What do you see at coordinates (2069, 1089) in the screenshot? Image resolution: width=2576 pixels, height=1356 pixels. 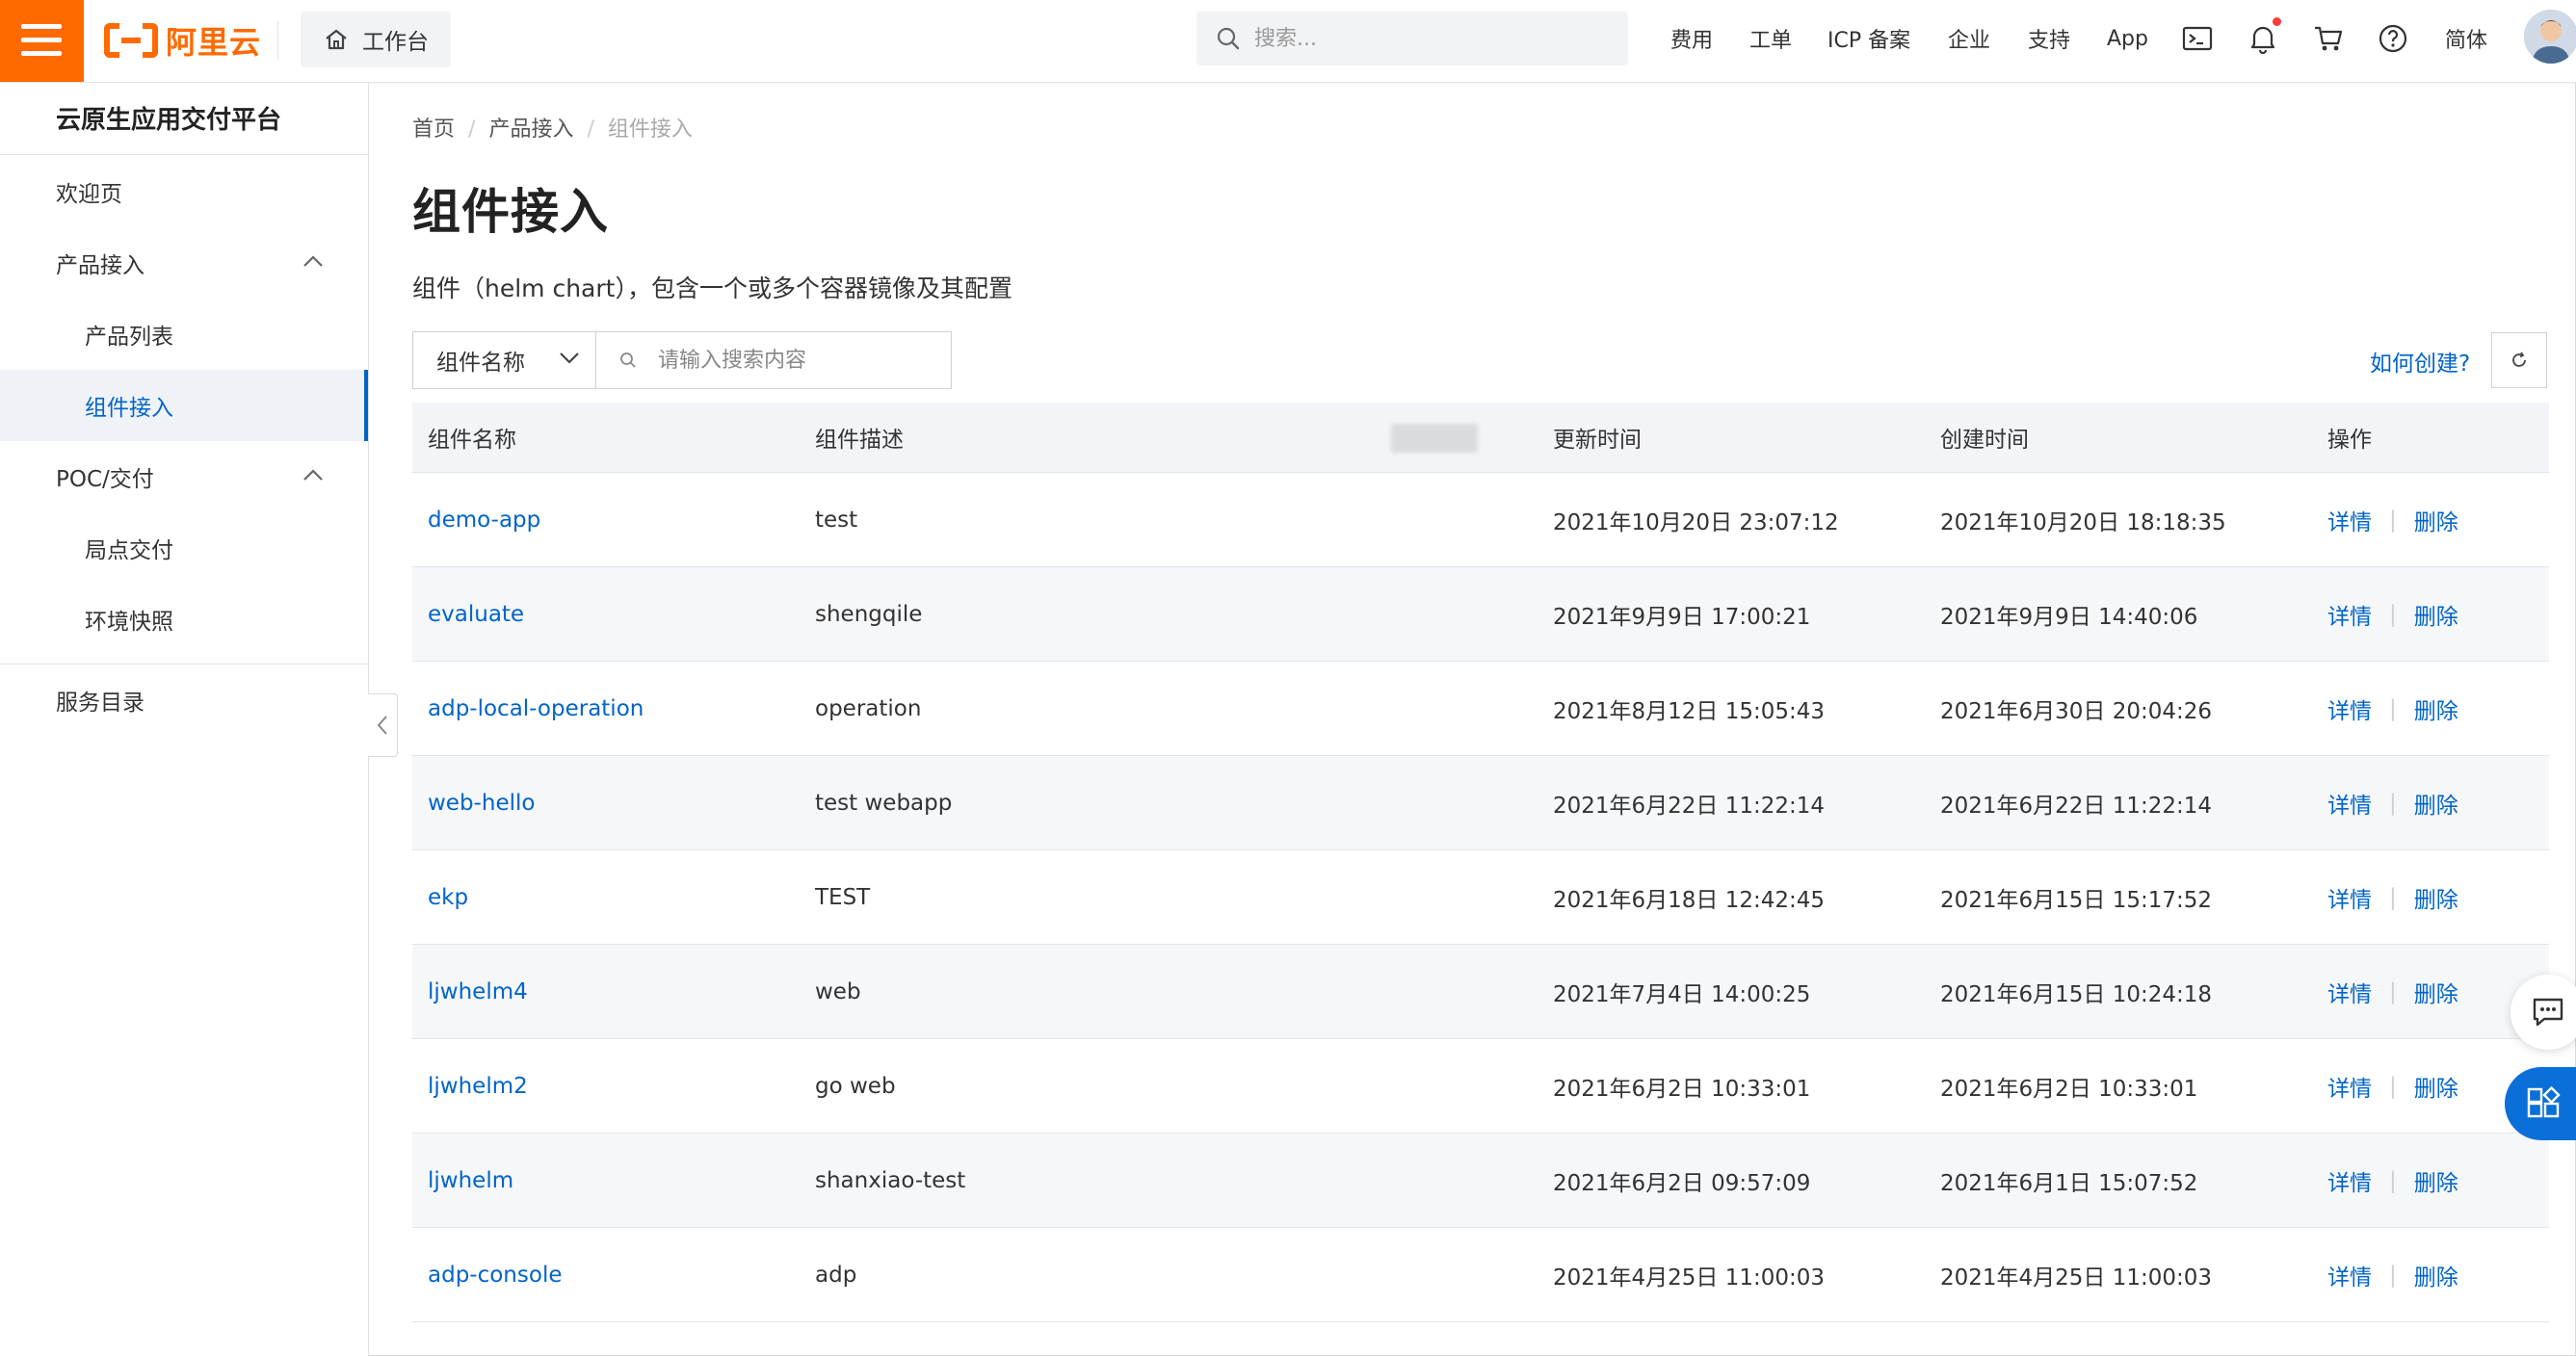 I see `created-time: 2021年6月2日 10:33:01` at bounding box center [2069, 1089].